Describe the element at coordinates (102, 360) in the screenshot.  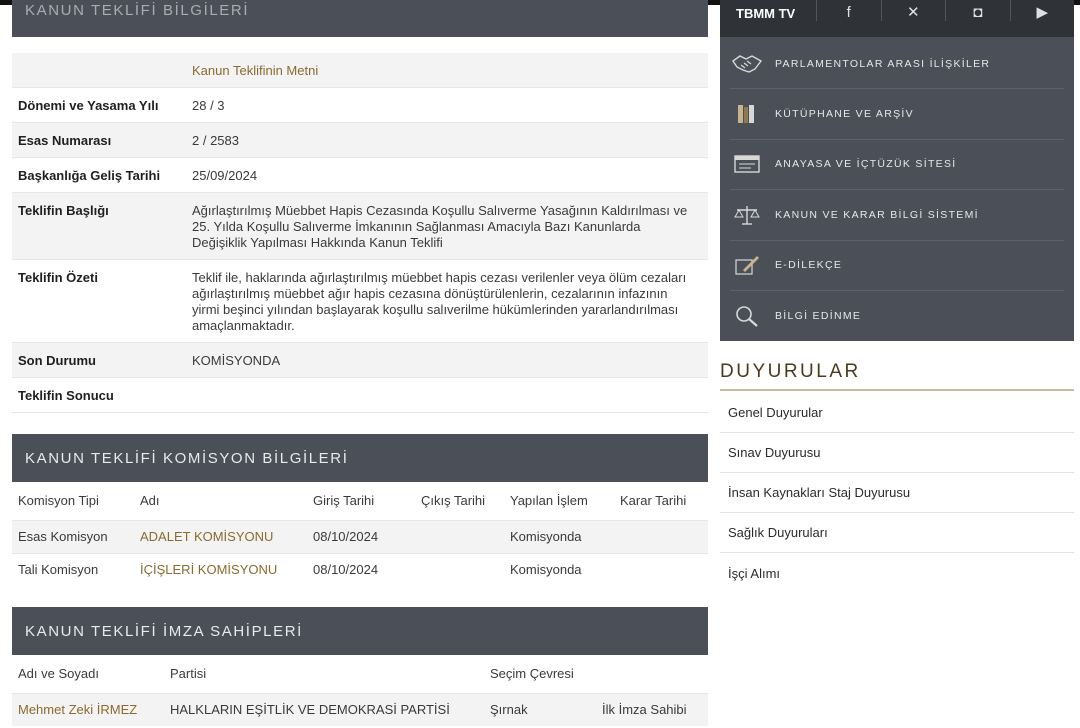
I see `info-label: Son Durumu` at that location.